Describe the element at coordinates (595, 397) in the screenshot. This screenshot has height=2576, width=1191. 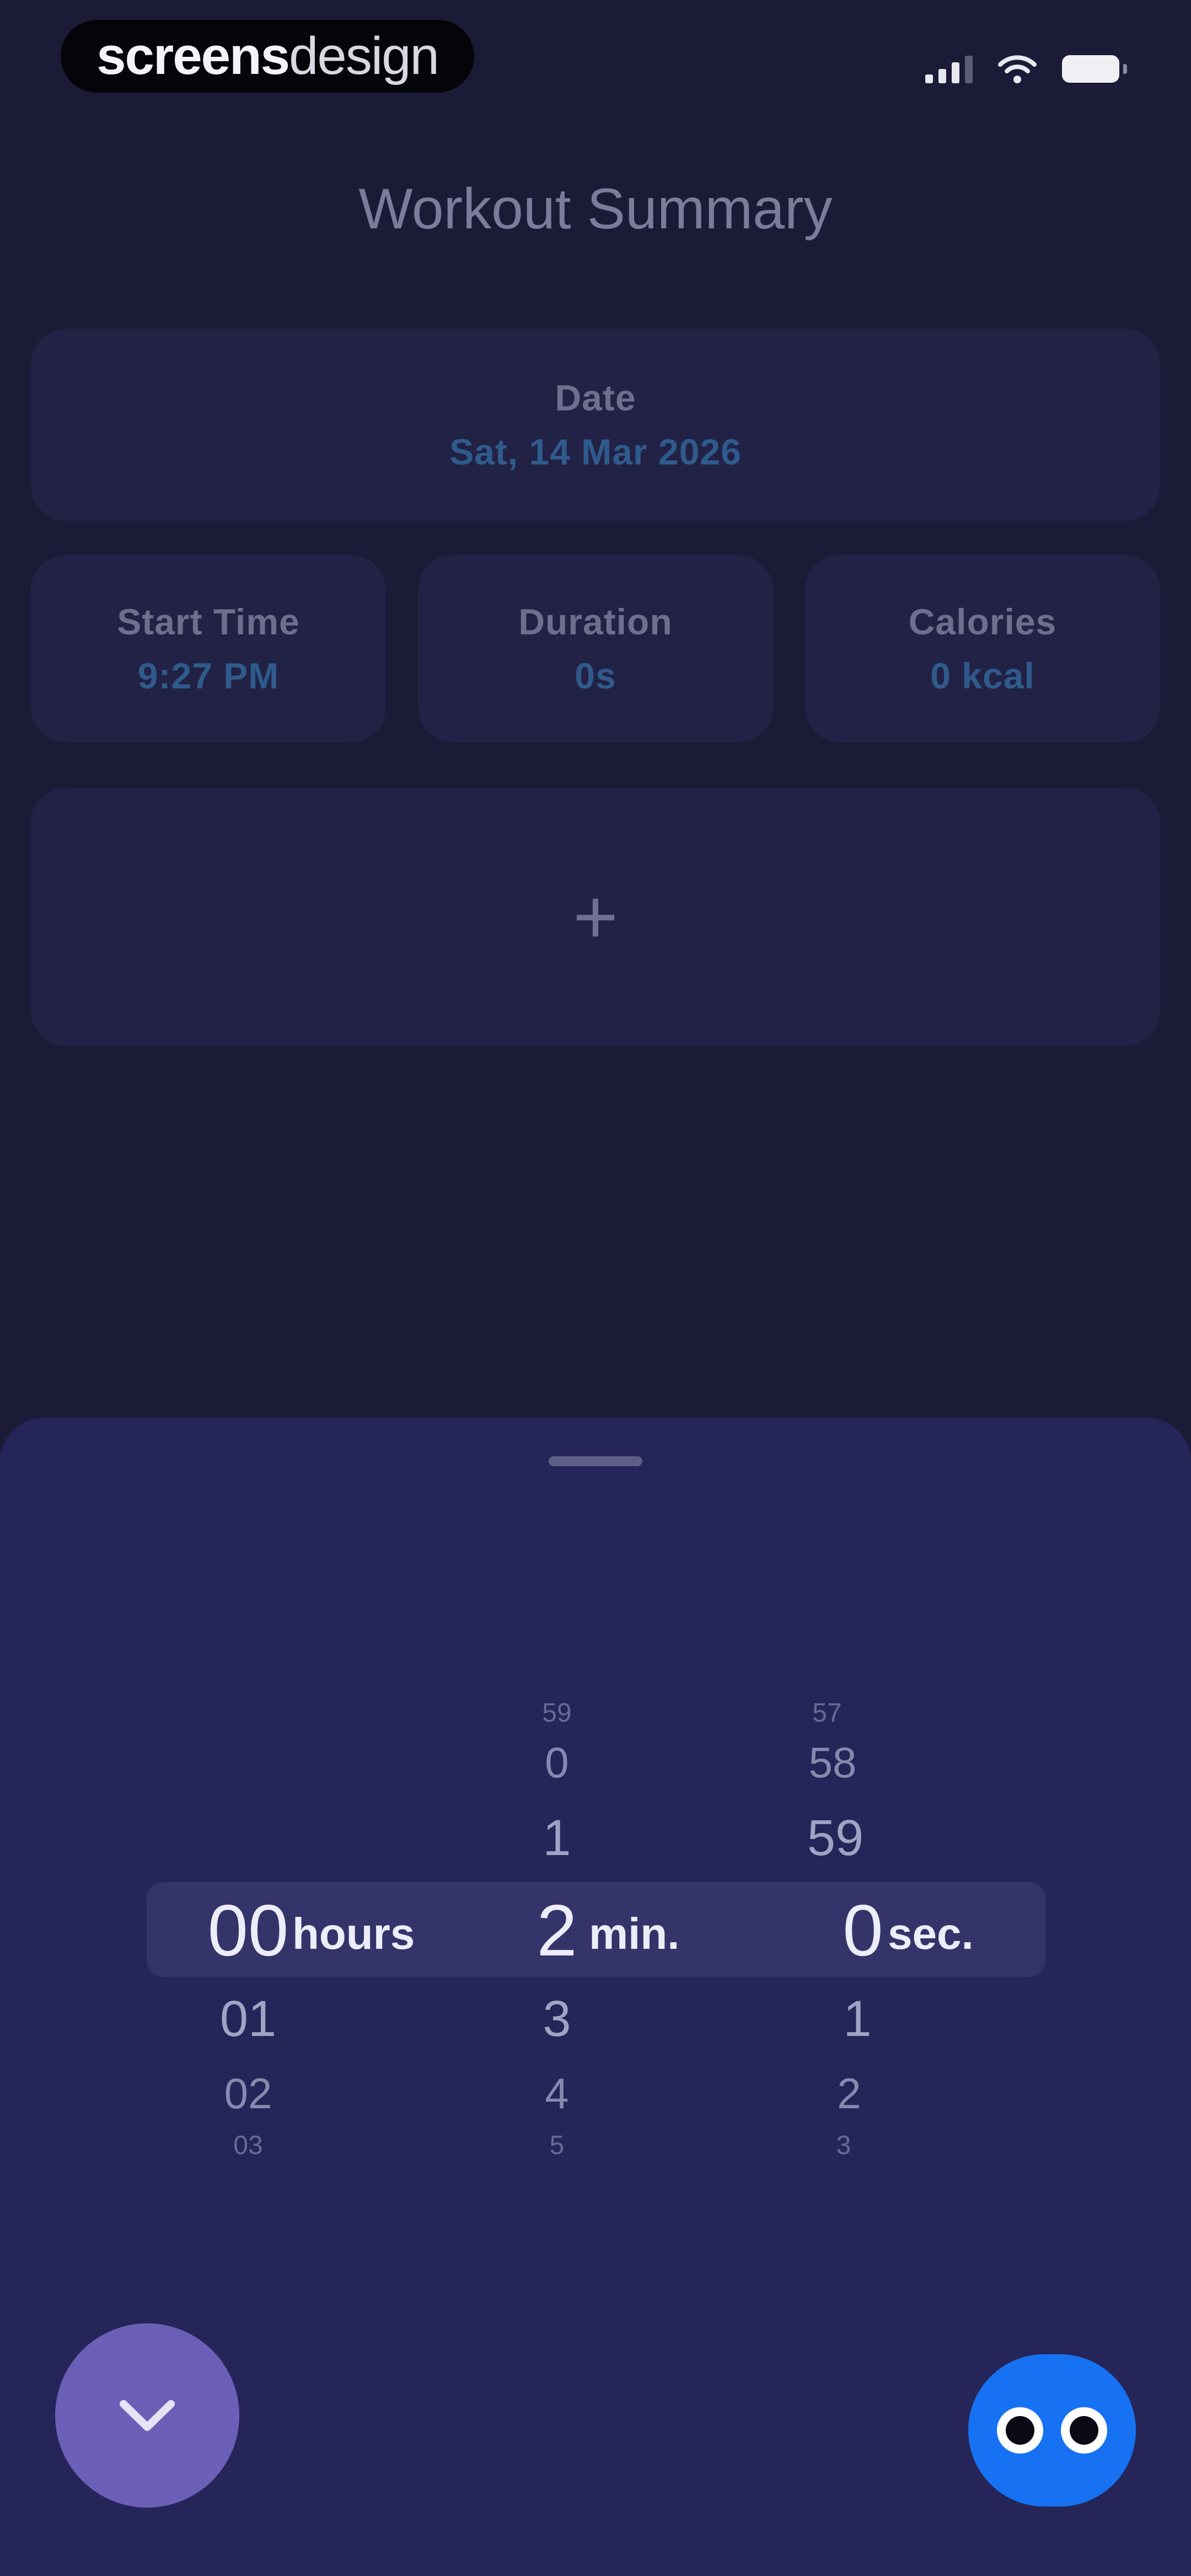
I see `date-label: Date` at that location.